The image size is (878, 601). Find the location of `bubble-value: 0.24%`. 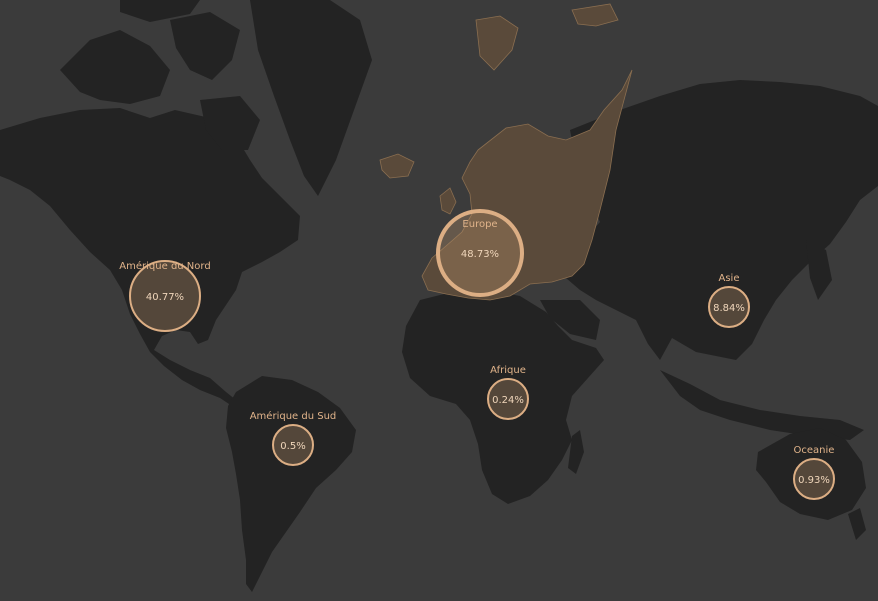

bubble-value: 0.24% is located at coordinates (508, 400).